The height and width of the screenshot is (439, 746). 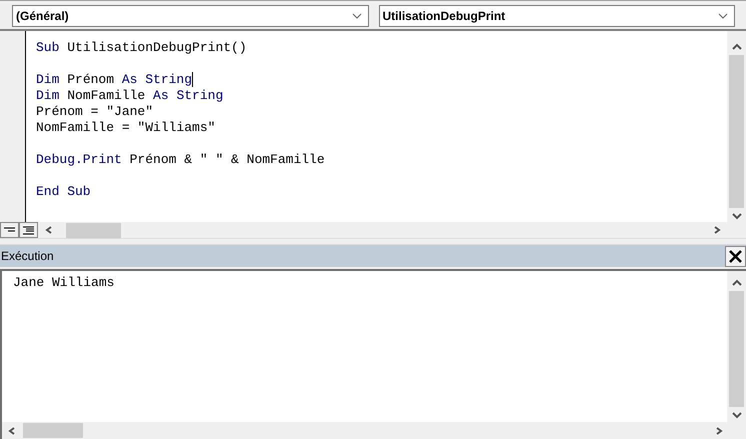 I want to click on pane-title: Exécution, so click(x=27, y=256).